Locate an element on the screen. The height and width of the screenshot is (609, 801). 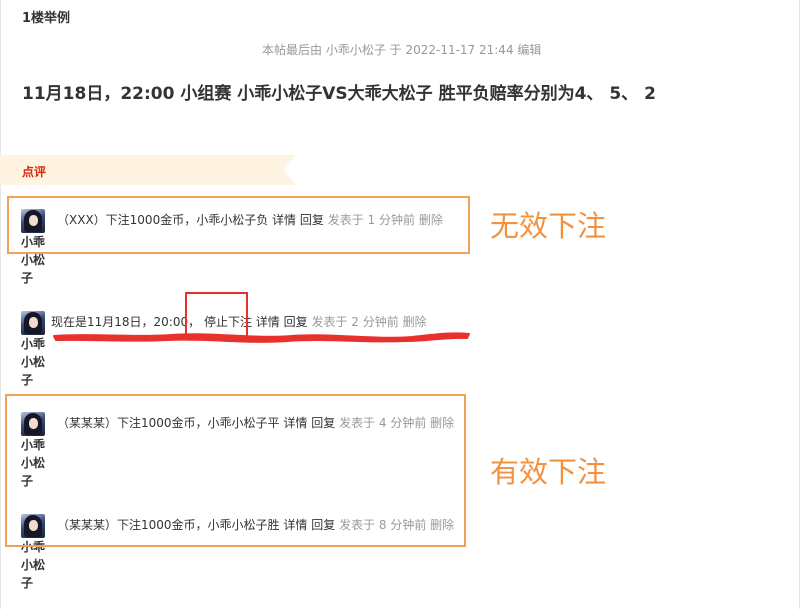
red-underline-scribble is located at coordinates (261, 337).